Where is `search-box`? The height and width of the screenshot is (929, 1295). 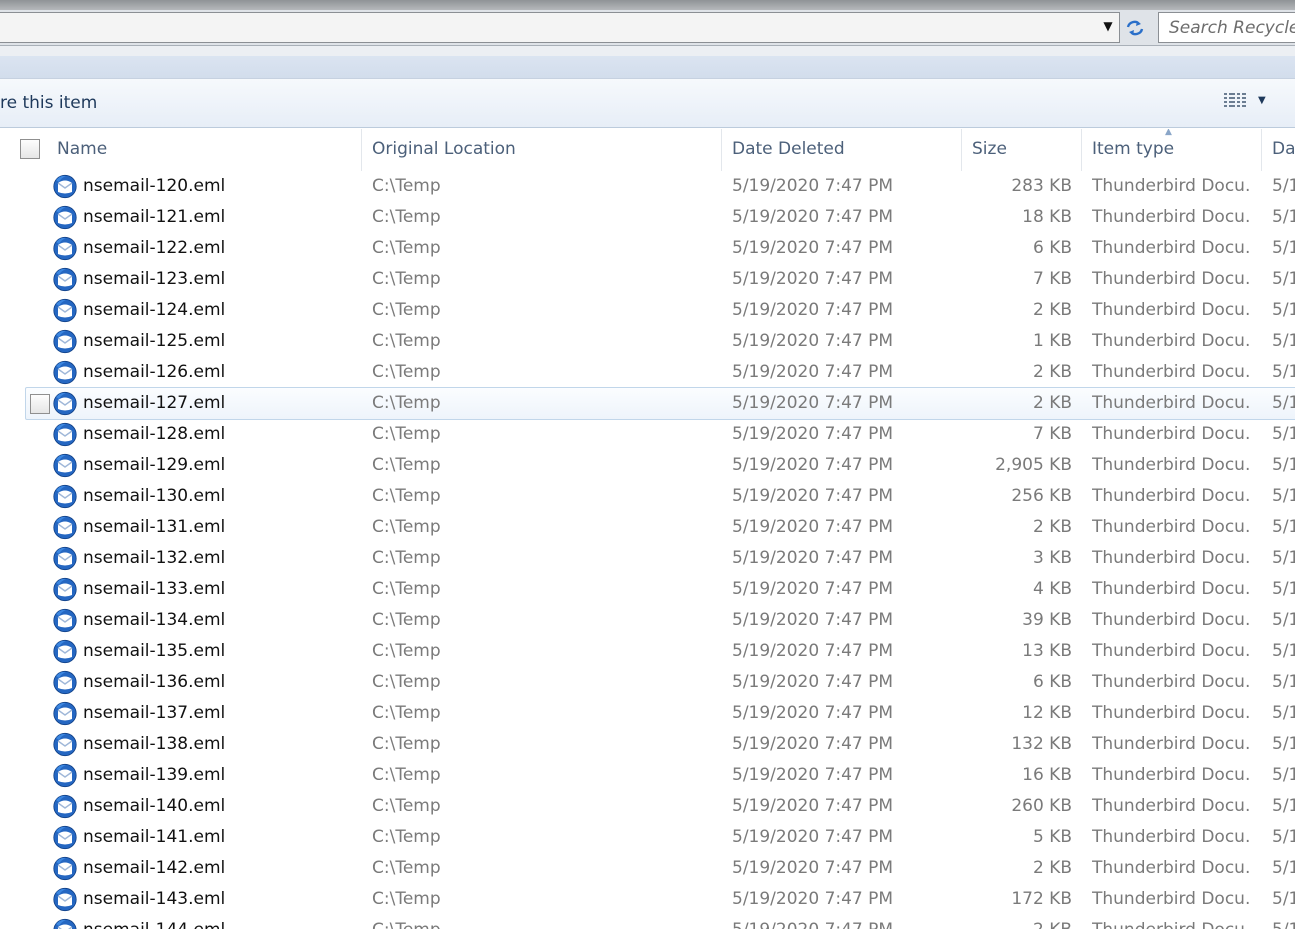
search-box is located at coordinates (1226, 27).